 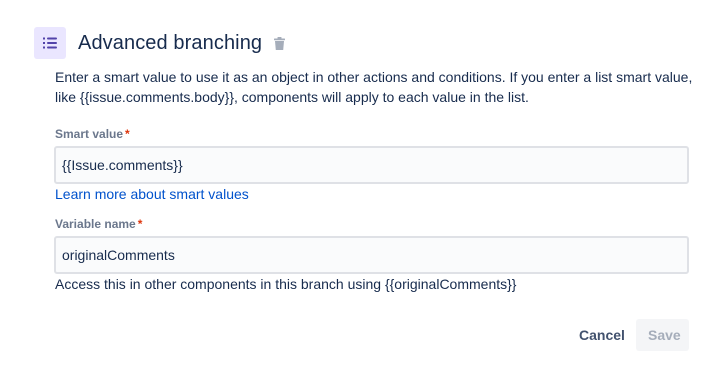 What do you see at coordinates (170, 42) in the screenshot?
I see `page-title: Advanced branching` at bounding box center [170, 42].